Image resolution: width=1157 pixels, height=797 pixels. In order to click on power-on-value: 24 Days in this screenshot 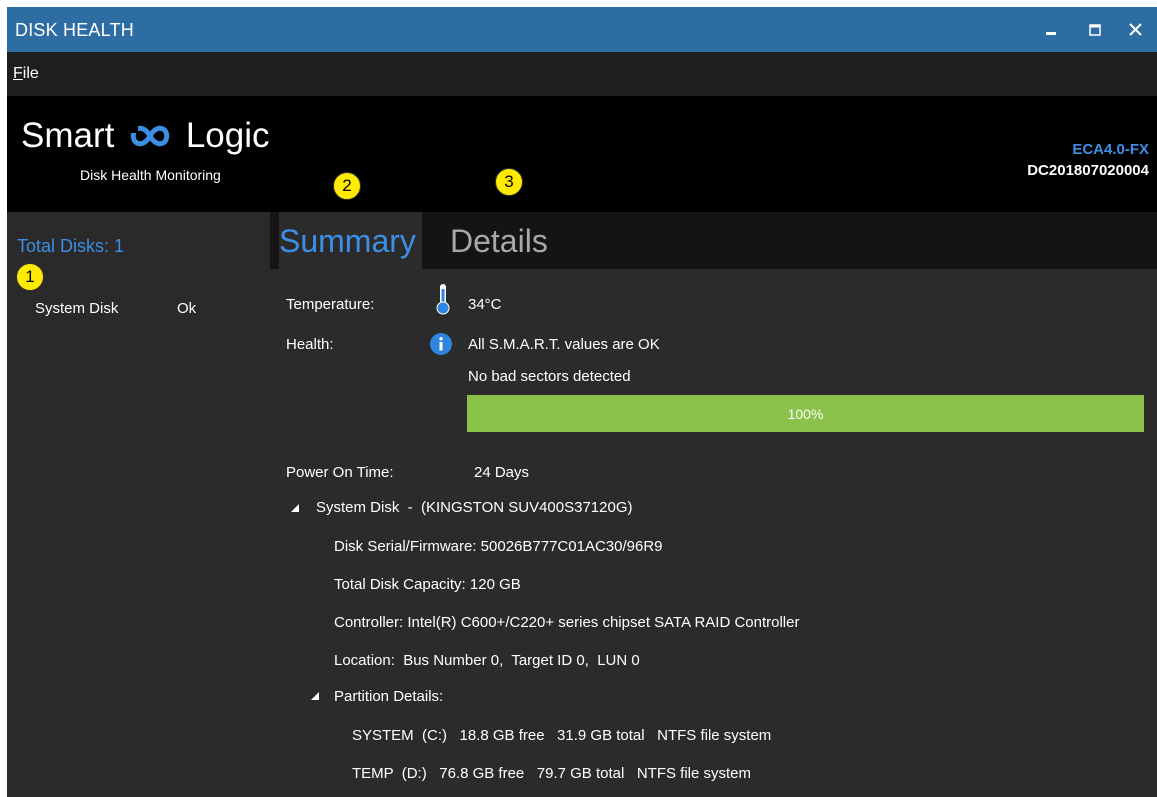, I will do `click(502, 472)`.